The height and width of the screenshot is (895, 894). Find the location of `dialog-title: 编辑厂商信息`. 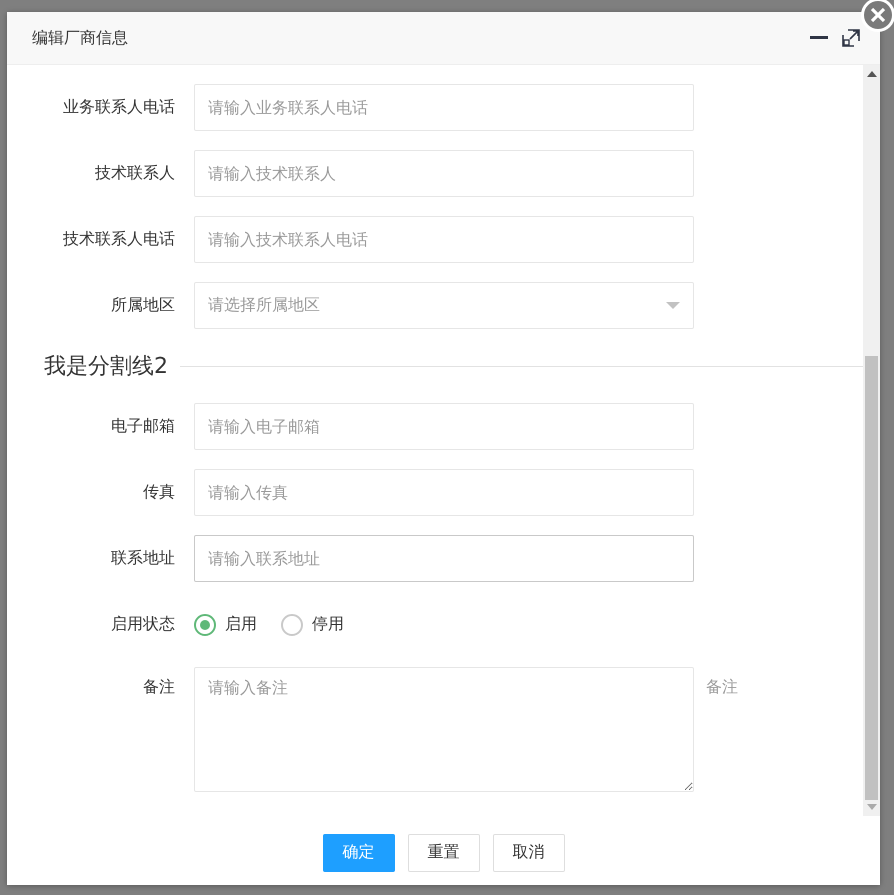

dialog-title: 编辑厂商信息 is located at coordinates (80, 38).